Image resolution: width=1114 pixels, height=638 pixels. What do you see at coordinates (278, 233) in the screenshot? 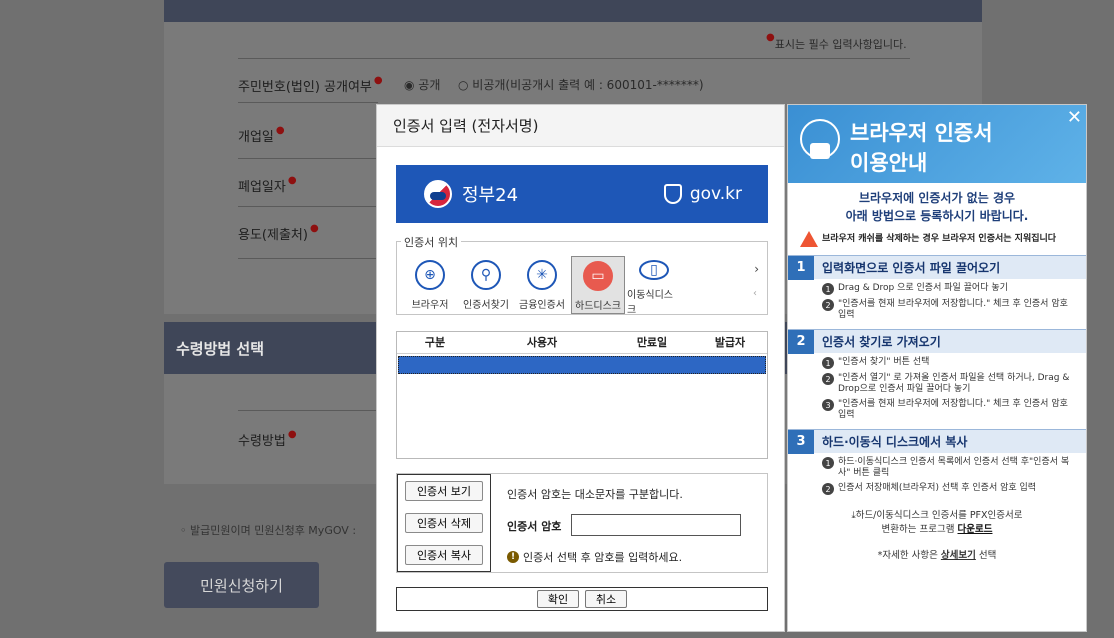
I see `label-purpose: 용도(제출처) ●` at bounding box center [278, 233].